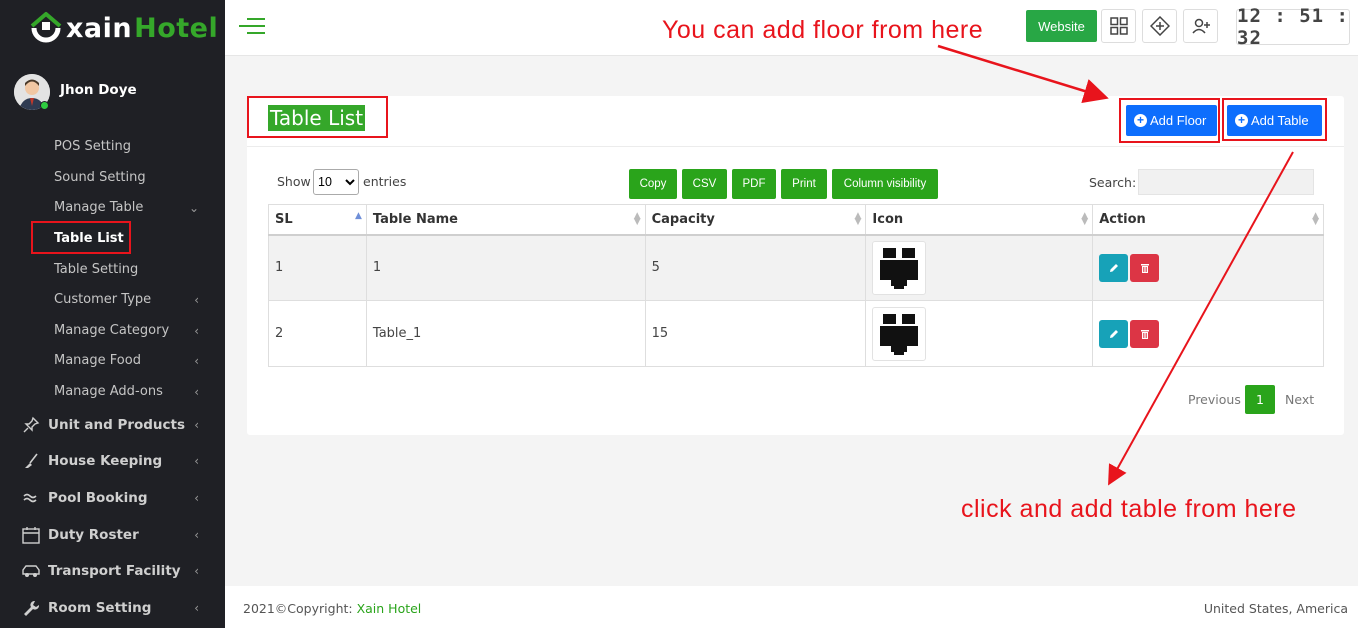 The height and width of the screenshot is (628, 1358). I want to click on sidebar-item-manage-addons: Manage Add-ons, so click(108, 391).